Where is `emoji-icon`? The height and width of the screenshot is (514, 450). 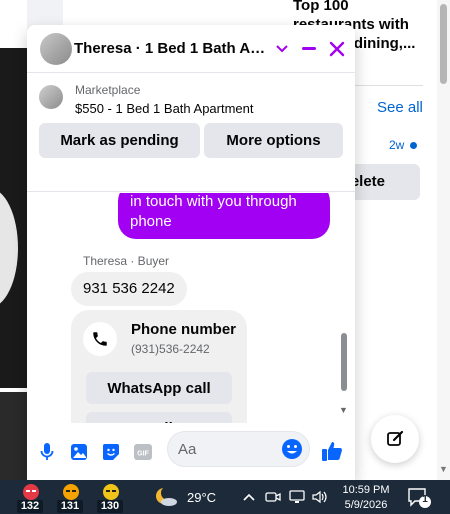 emoji-icon is located at coordinates (292, 449).